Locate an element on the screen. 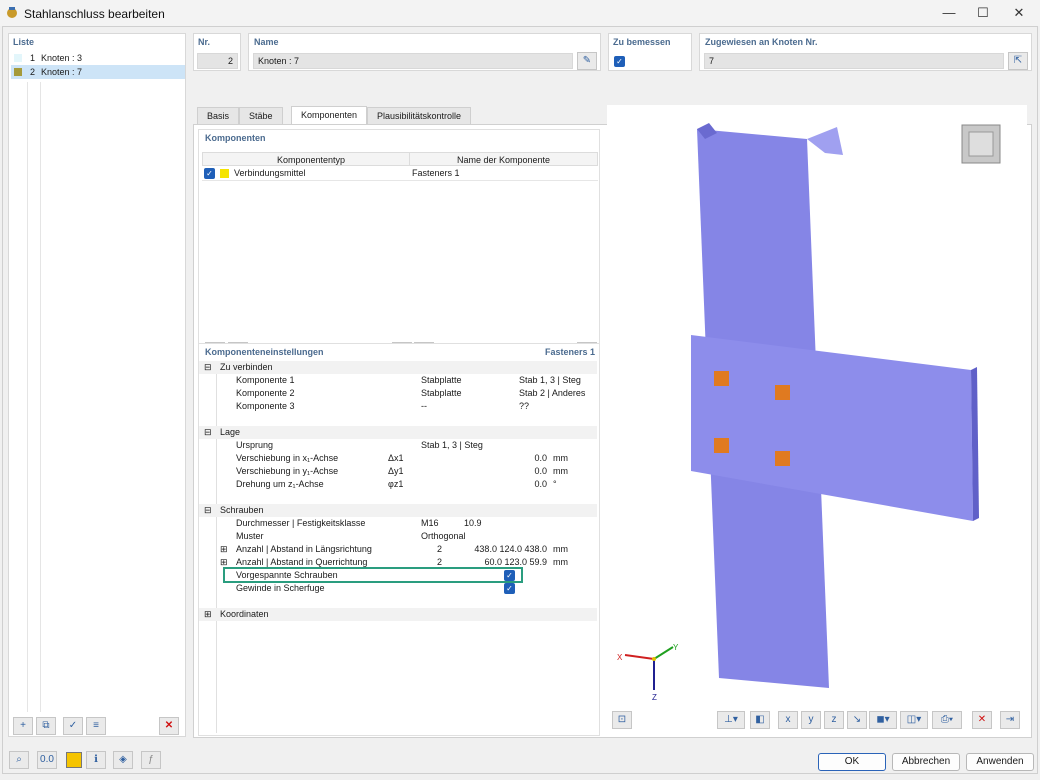 The height and width of the screenshot is (780, 1040). uncheck-icon: ≡ is located at coordinates (96, 726).